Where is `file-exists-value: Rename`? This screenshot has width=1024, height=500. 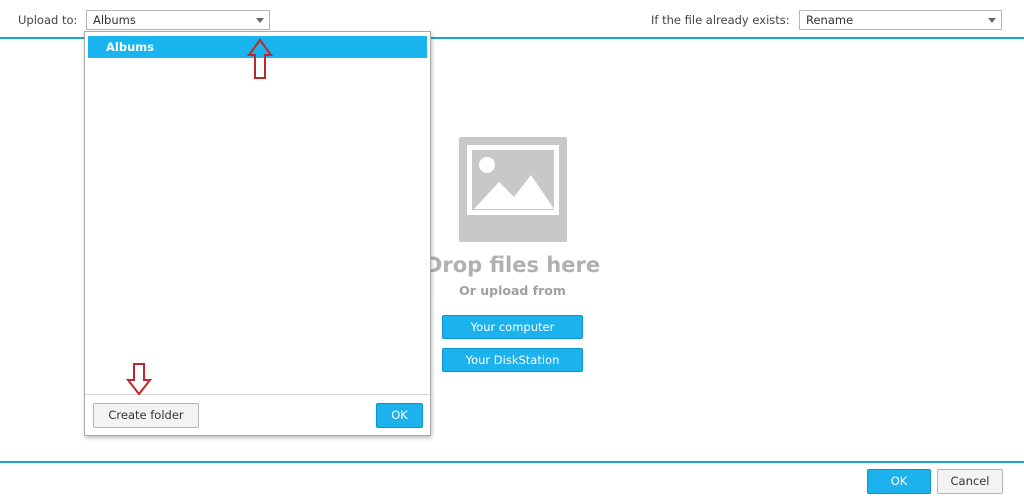 file-exists-value: Rename is located at coordinates (830, 20).